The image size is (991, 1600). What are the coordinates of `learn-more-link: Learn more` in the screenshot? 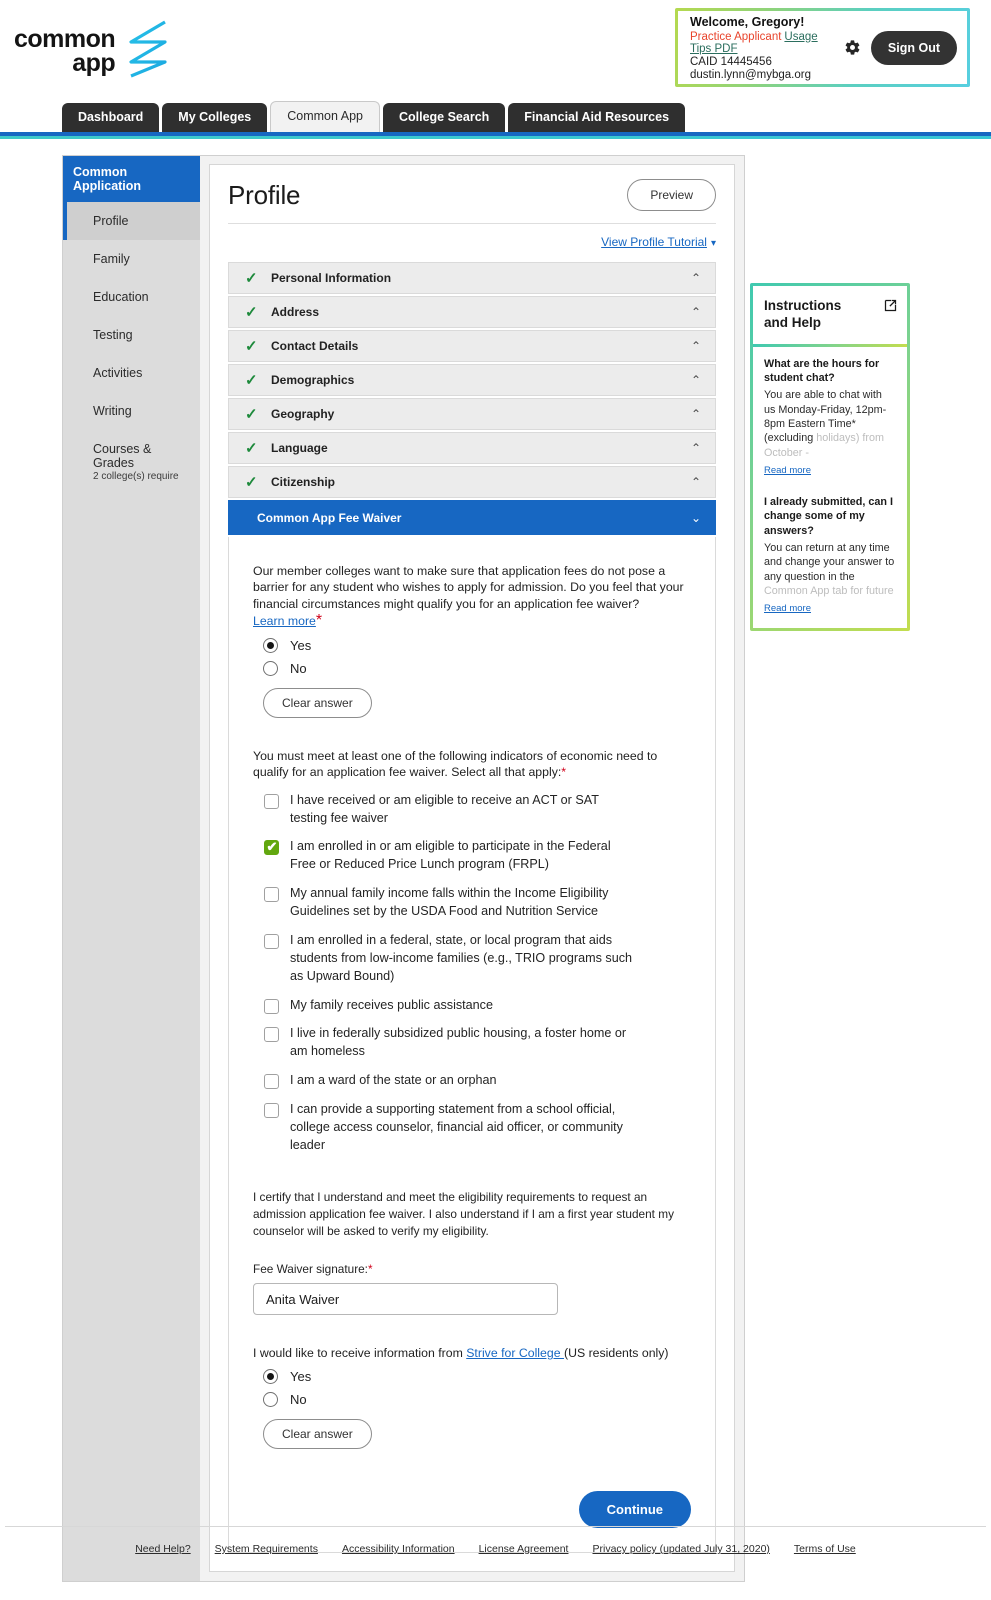 It's located at (284, 621).